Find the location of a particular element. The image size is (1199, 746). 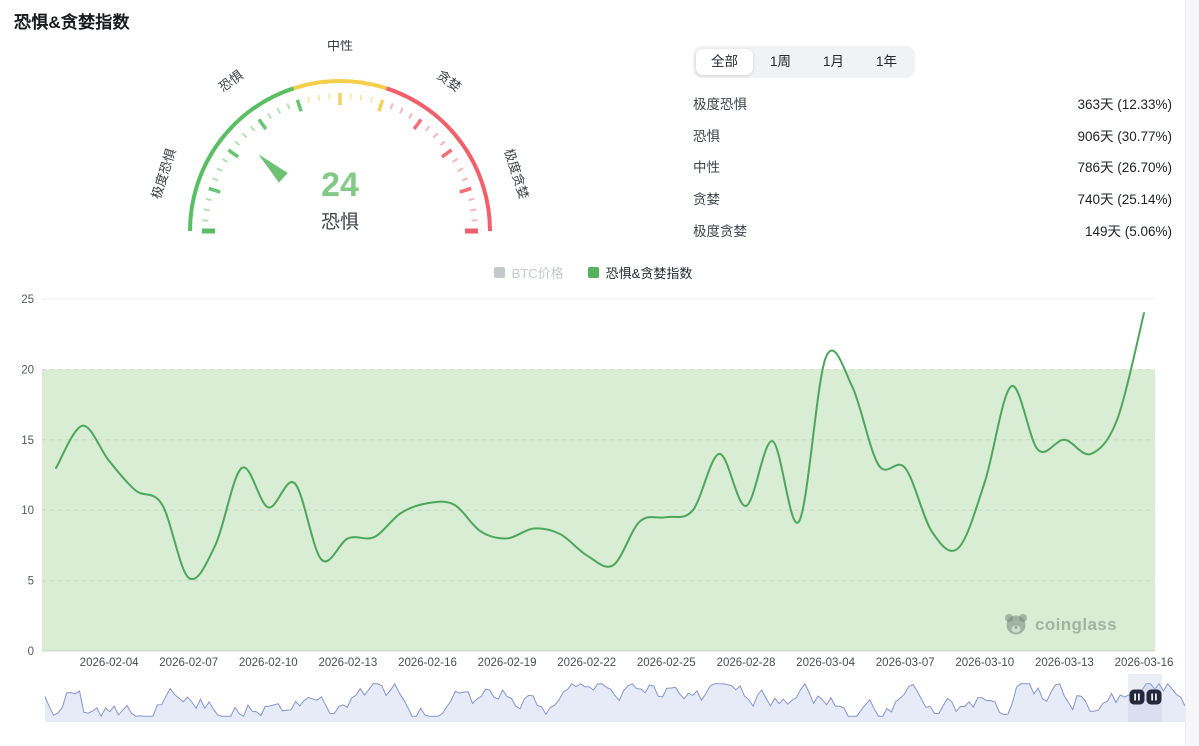

coinglass-watermark: coinglass is located at coordinates (1060, 625).